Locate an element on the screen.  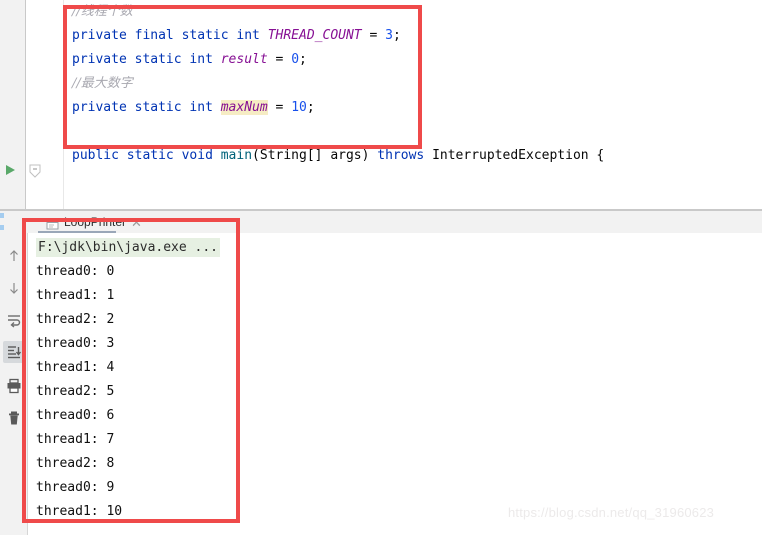
code-token: THREAD_COUNT is located at coordinates (314, 35).